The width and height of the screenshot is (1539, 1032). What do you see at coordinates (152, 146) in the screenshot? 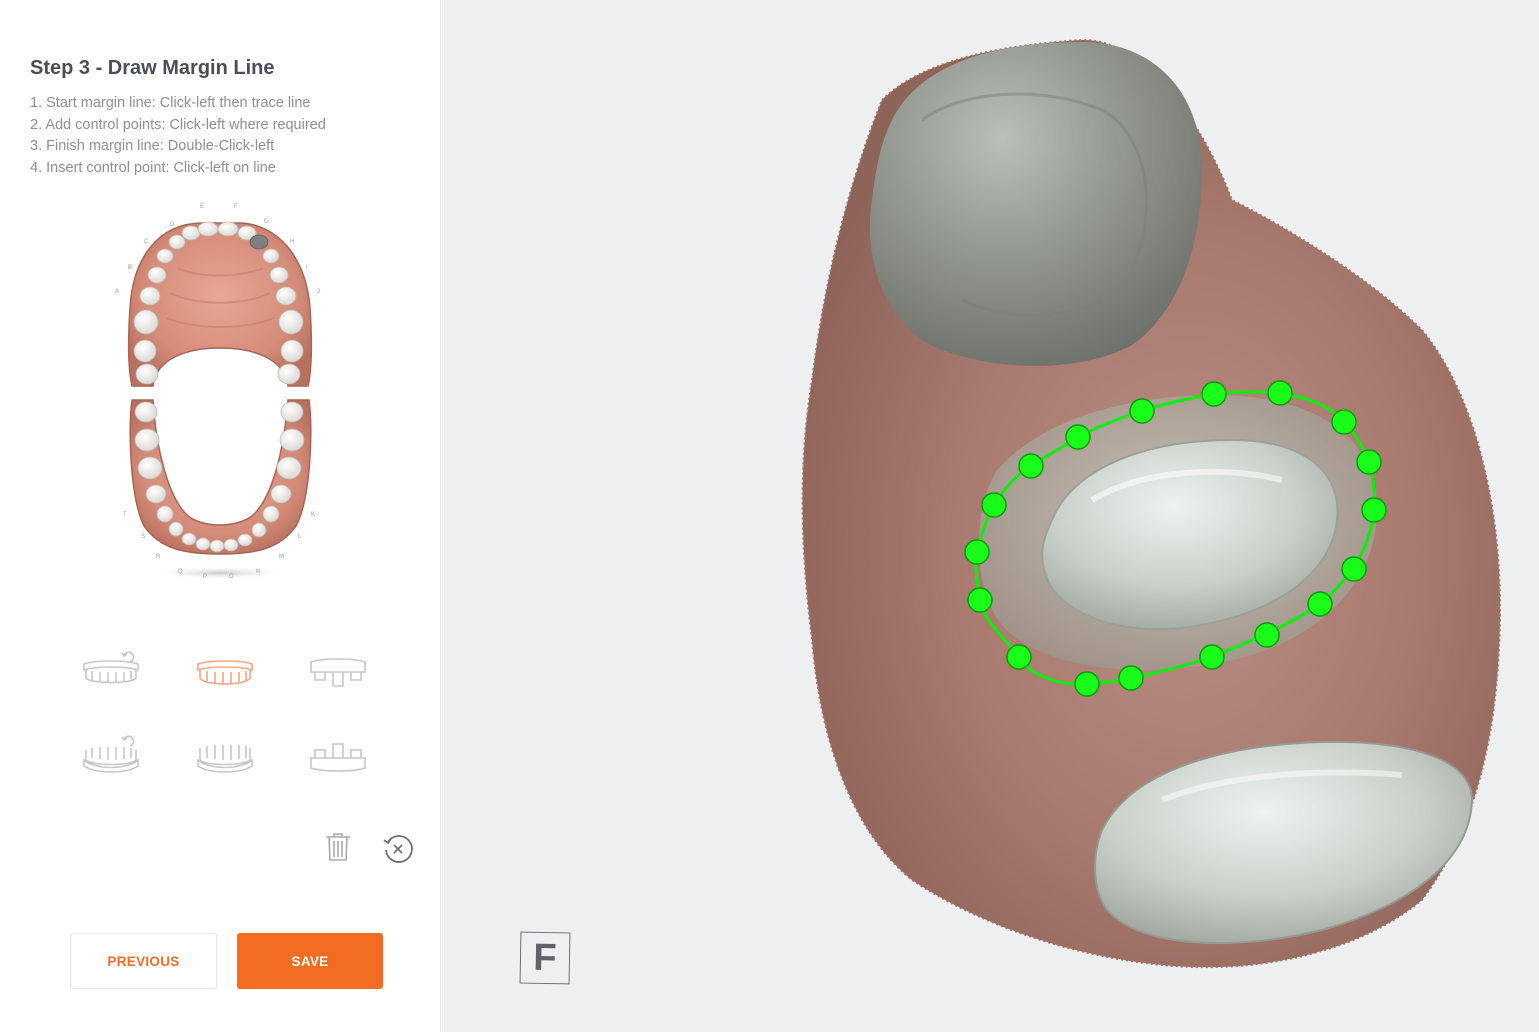
I see `instruction-item: 3. Finish margin line: Double-Click-left` at bounding box center [152, 146].